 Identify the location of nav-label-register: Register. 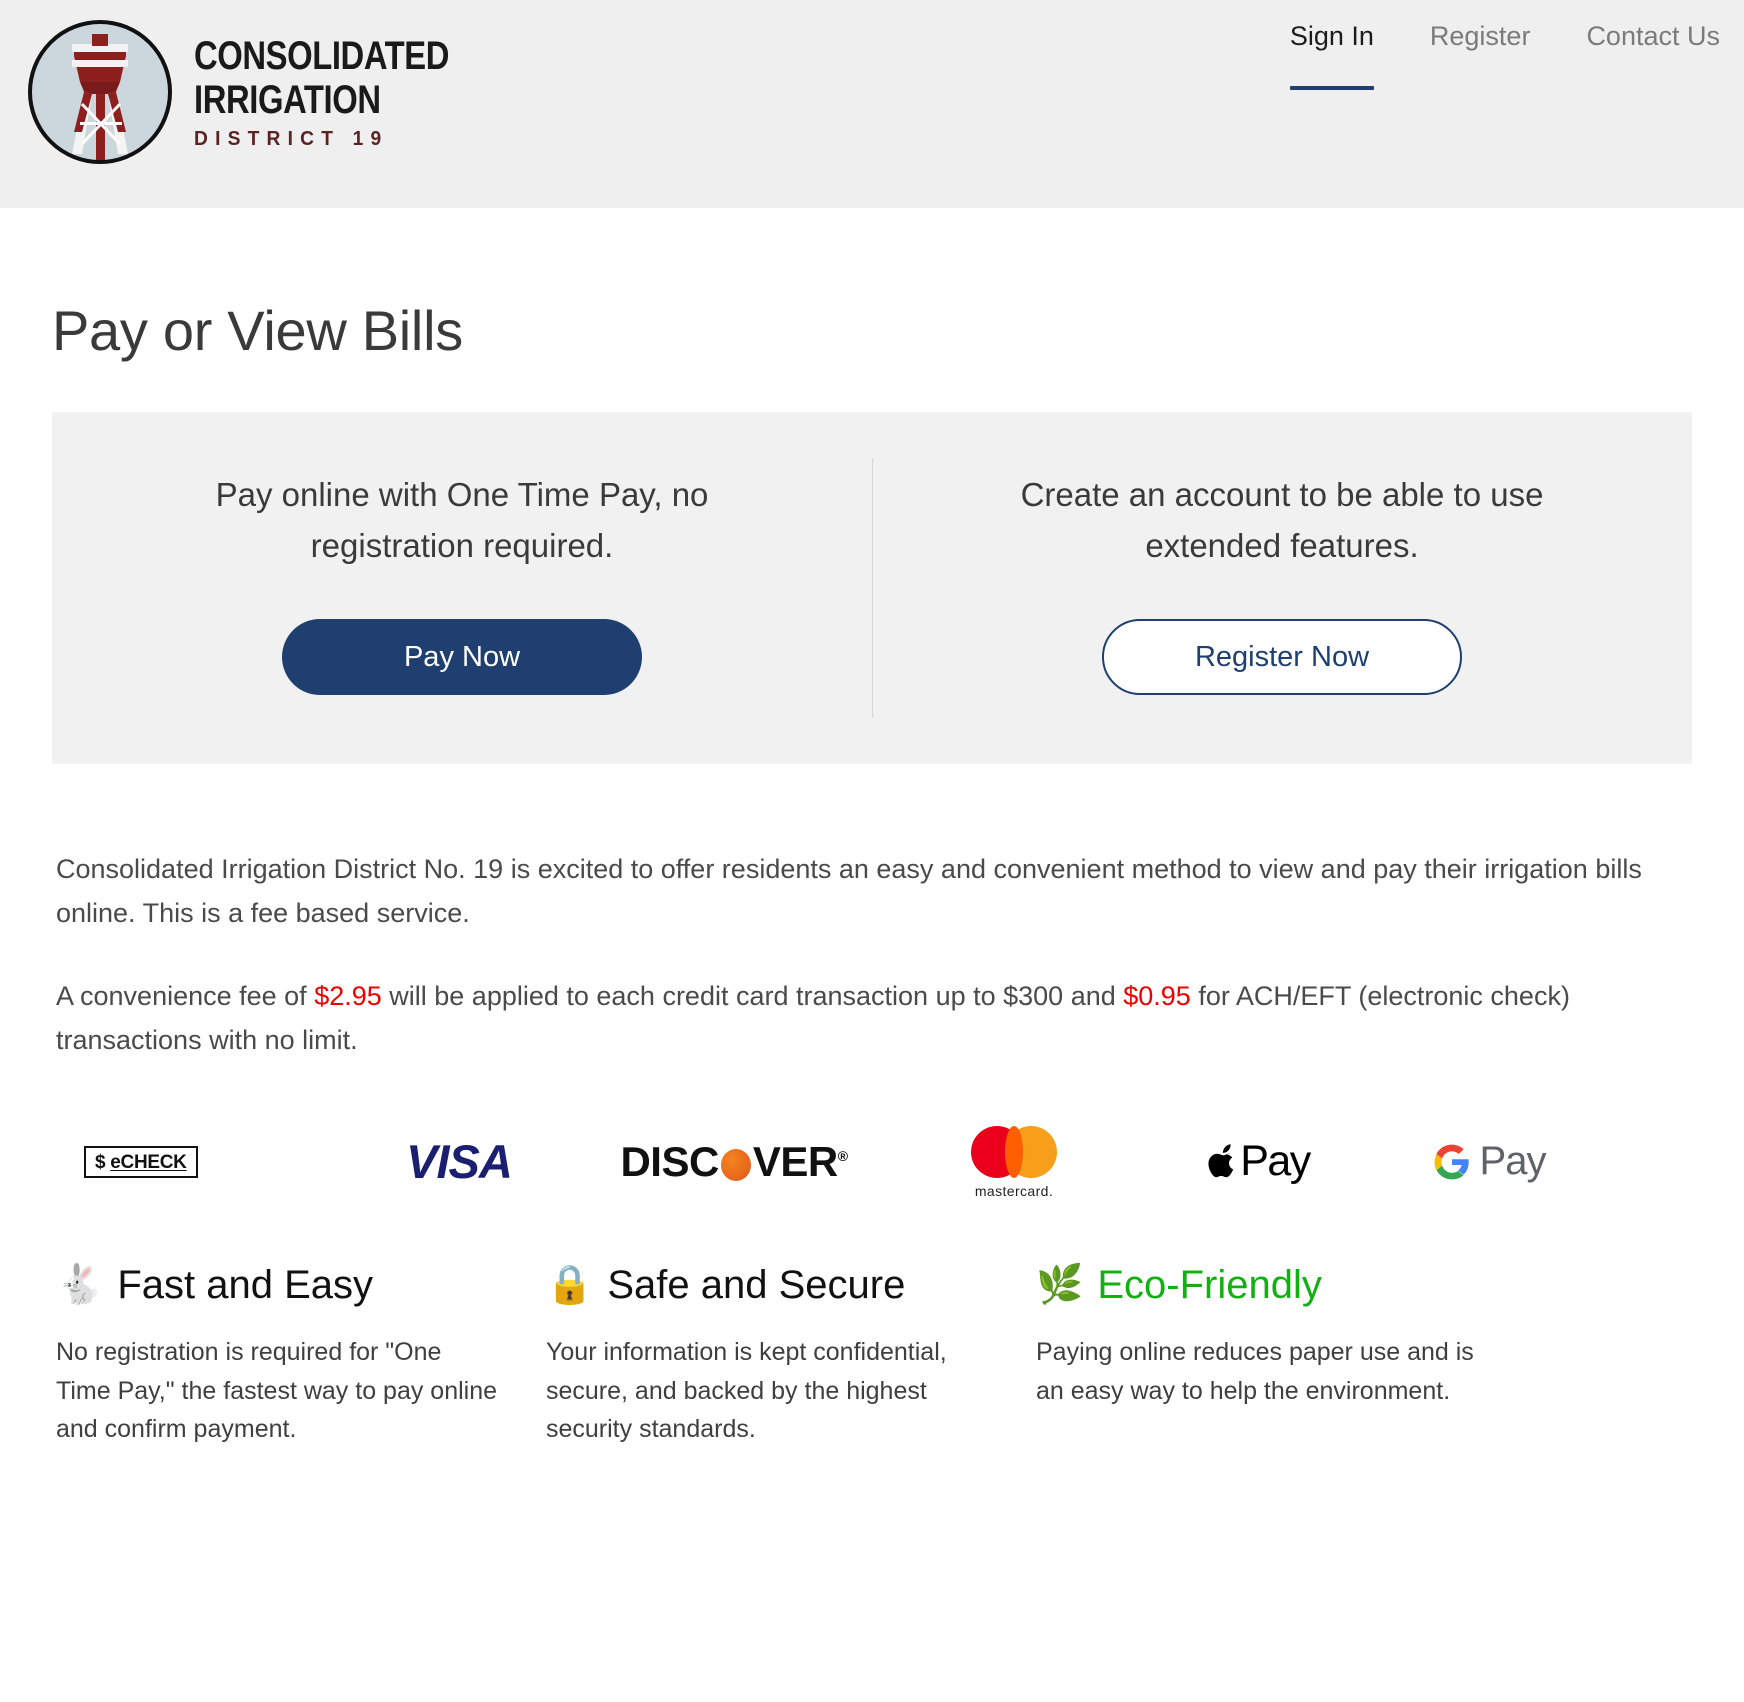
(1480, 36).